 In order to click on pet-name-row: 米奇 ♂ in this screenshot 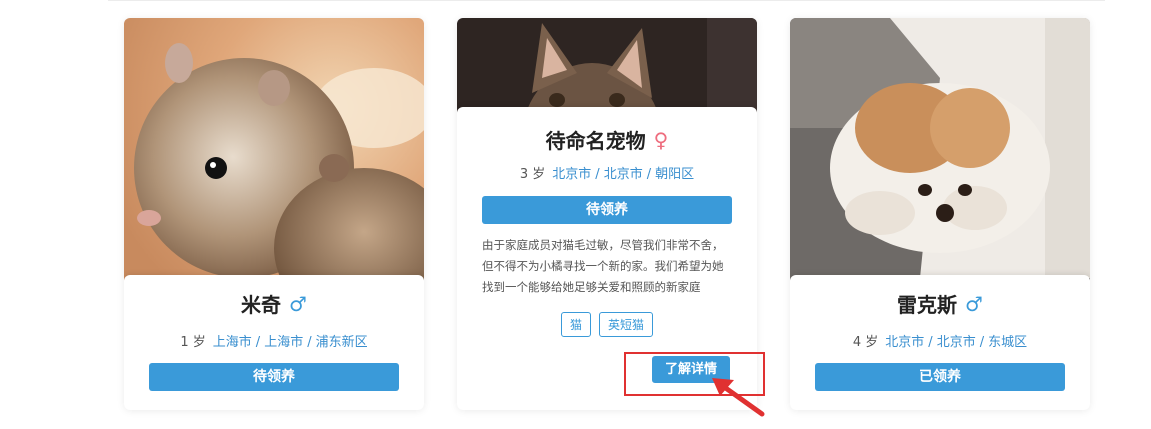, I will do `click(274, 303)`.